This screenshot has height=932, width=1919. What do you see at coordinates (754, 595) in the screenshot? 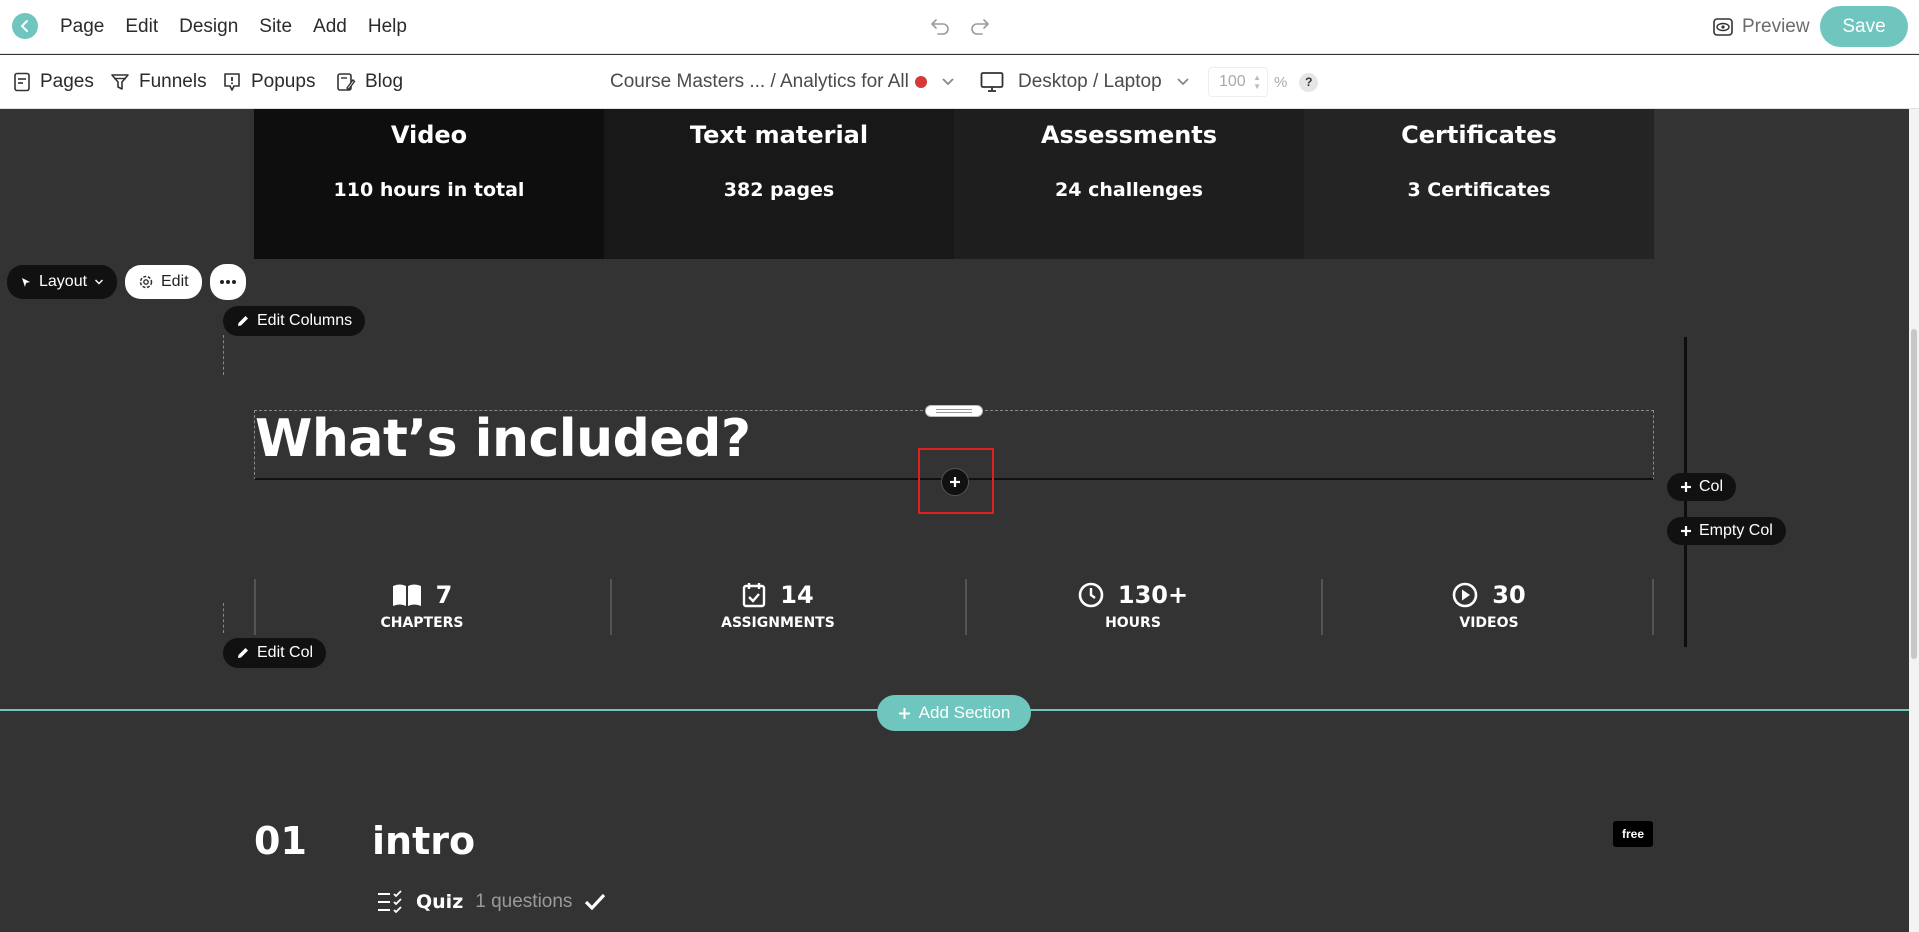
I see `calendar-check-icon` at bounding box center [754, 595].